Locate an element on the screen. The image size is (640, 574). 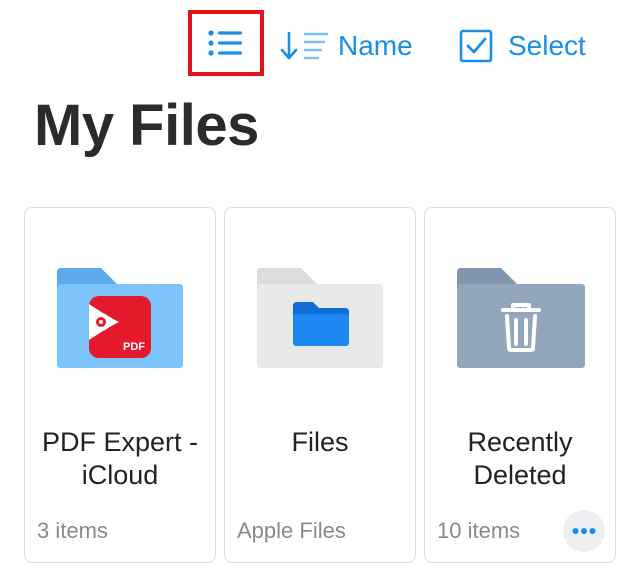
folder-name: PDF Expert - iCloud is located at coordinates (120, 458).